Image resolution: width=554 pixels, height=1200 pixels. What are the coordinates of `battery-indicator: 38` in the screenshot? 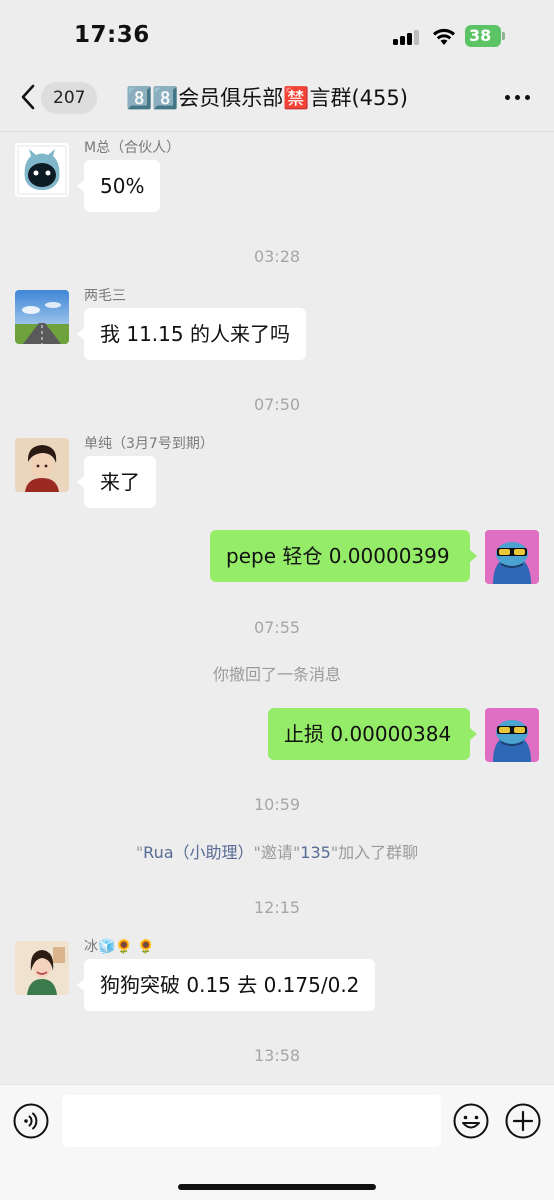 It's located at (485, 36).